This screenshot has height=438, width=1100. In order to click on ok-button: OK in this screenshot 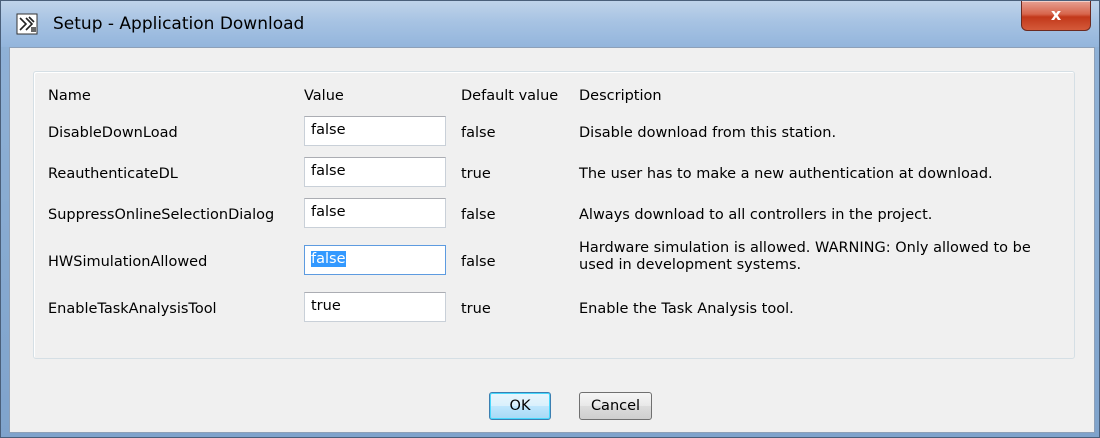, I will do `click(520, 406)`.